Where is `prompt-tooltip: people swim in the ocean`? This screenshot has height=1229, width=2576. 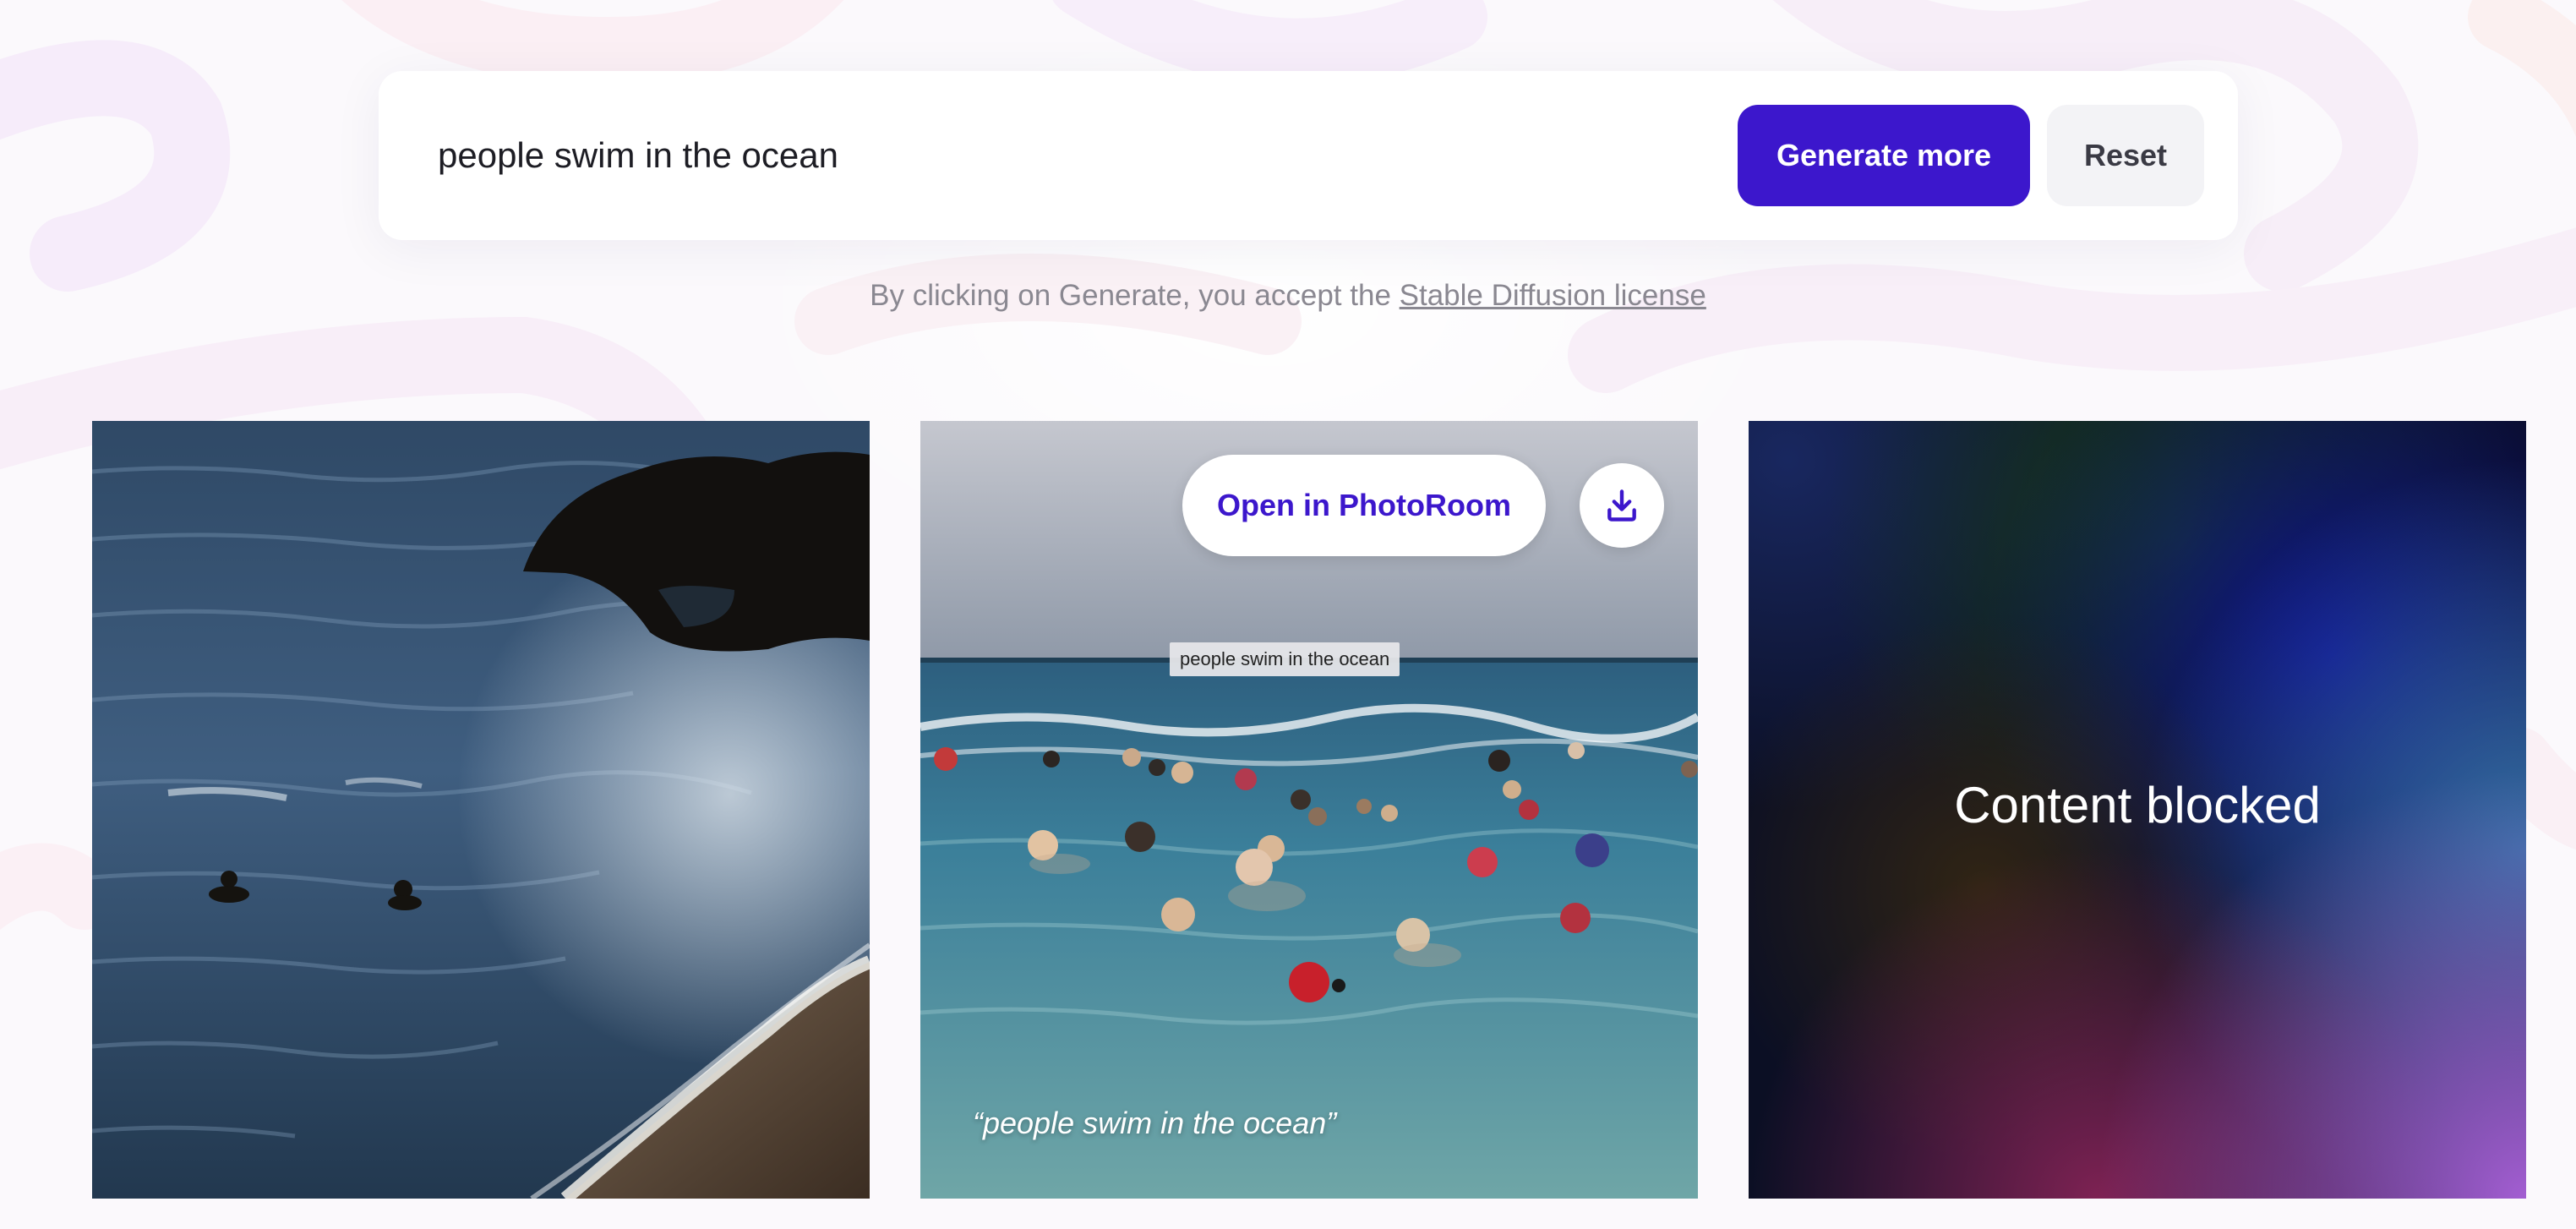 prompt-tooltip: people swim in the ocean is located at coordinates (1285, 659).